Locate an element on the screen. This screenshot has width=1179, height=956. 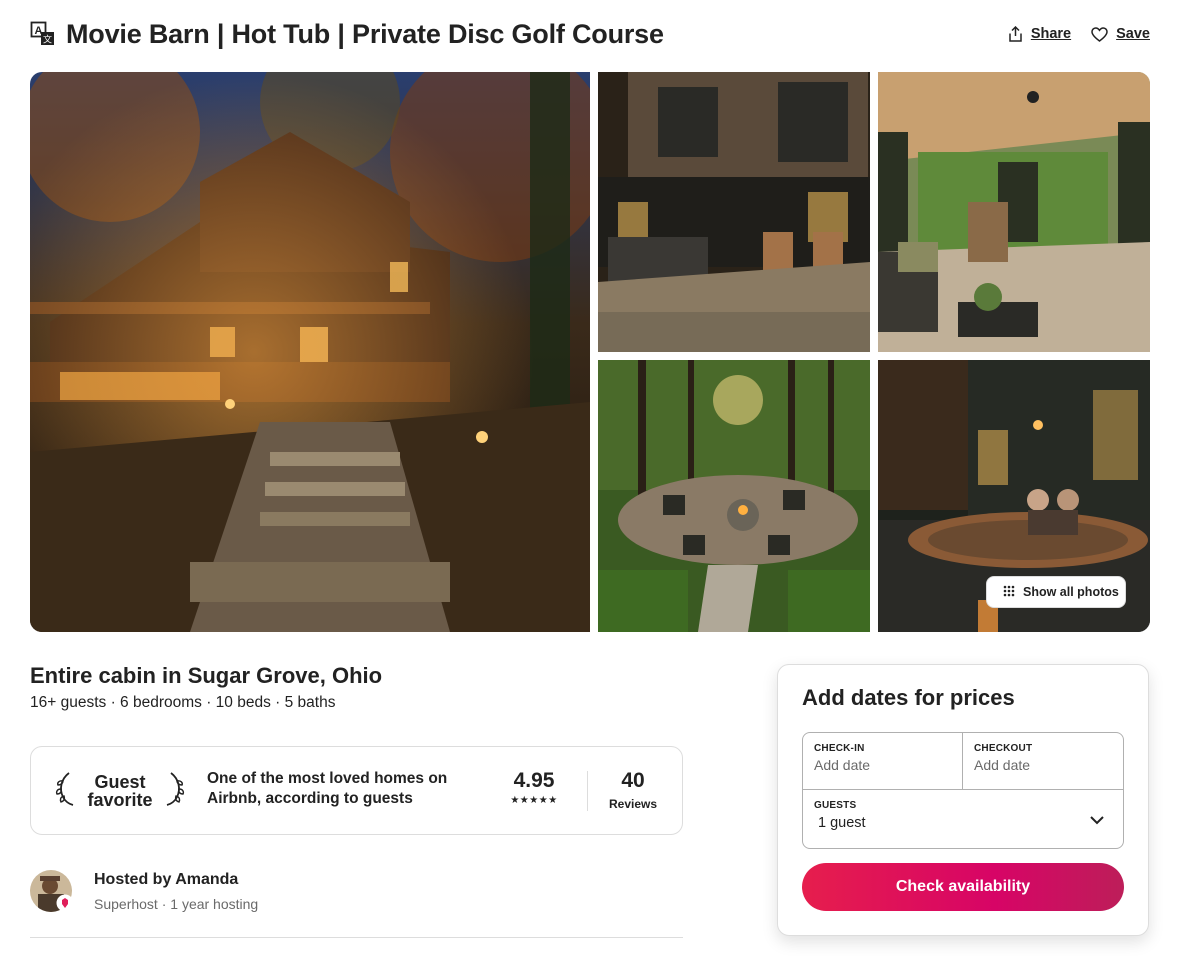
share-label: Share is located at coordinates (1051, 34).